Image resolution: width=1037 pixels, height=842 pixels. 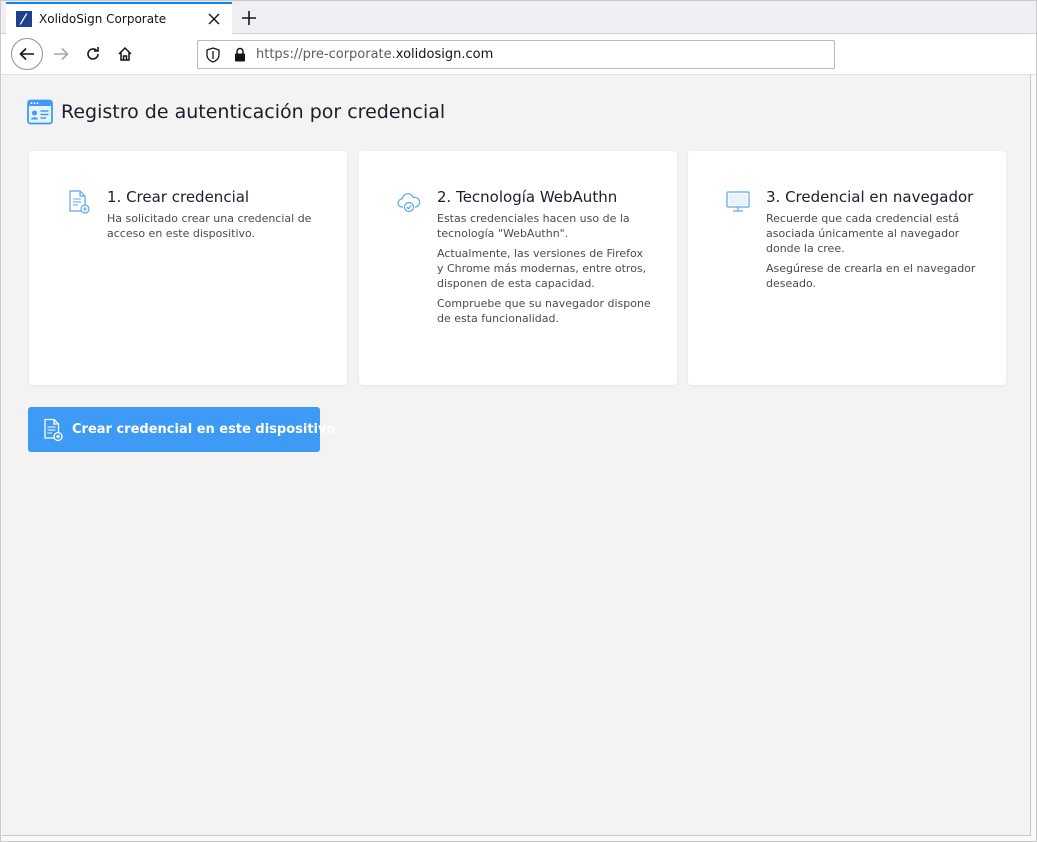 I want to click on tab-title: XolidoSign Corporate, so click(x=103, y=19).